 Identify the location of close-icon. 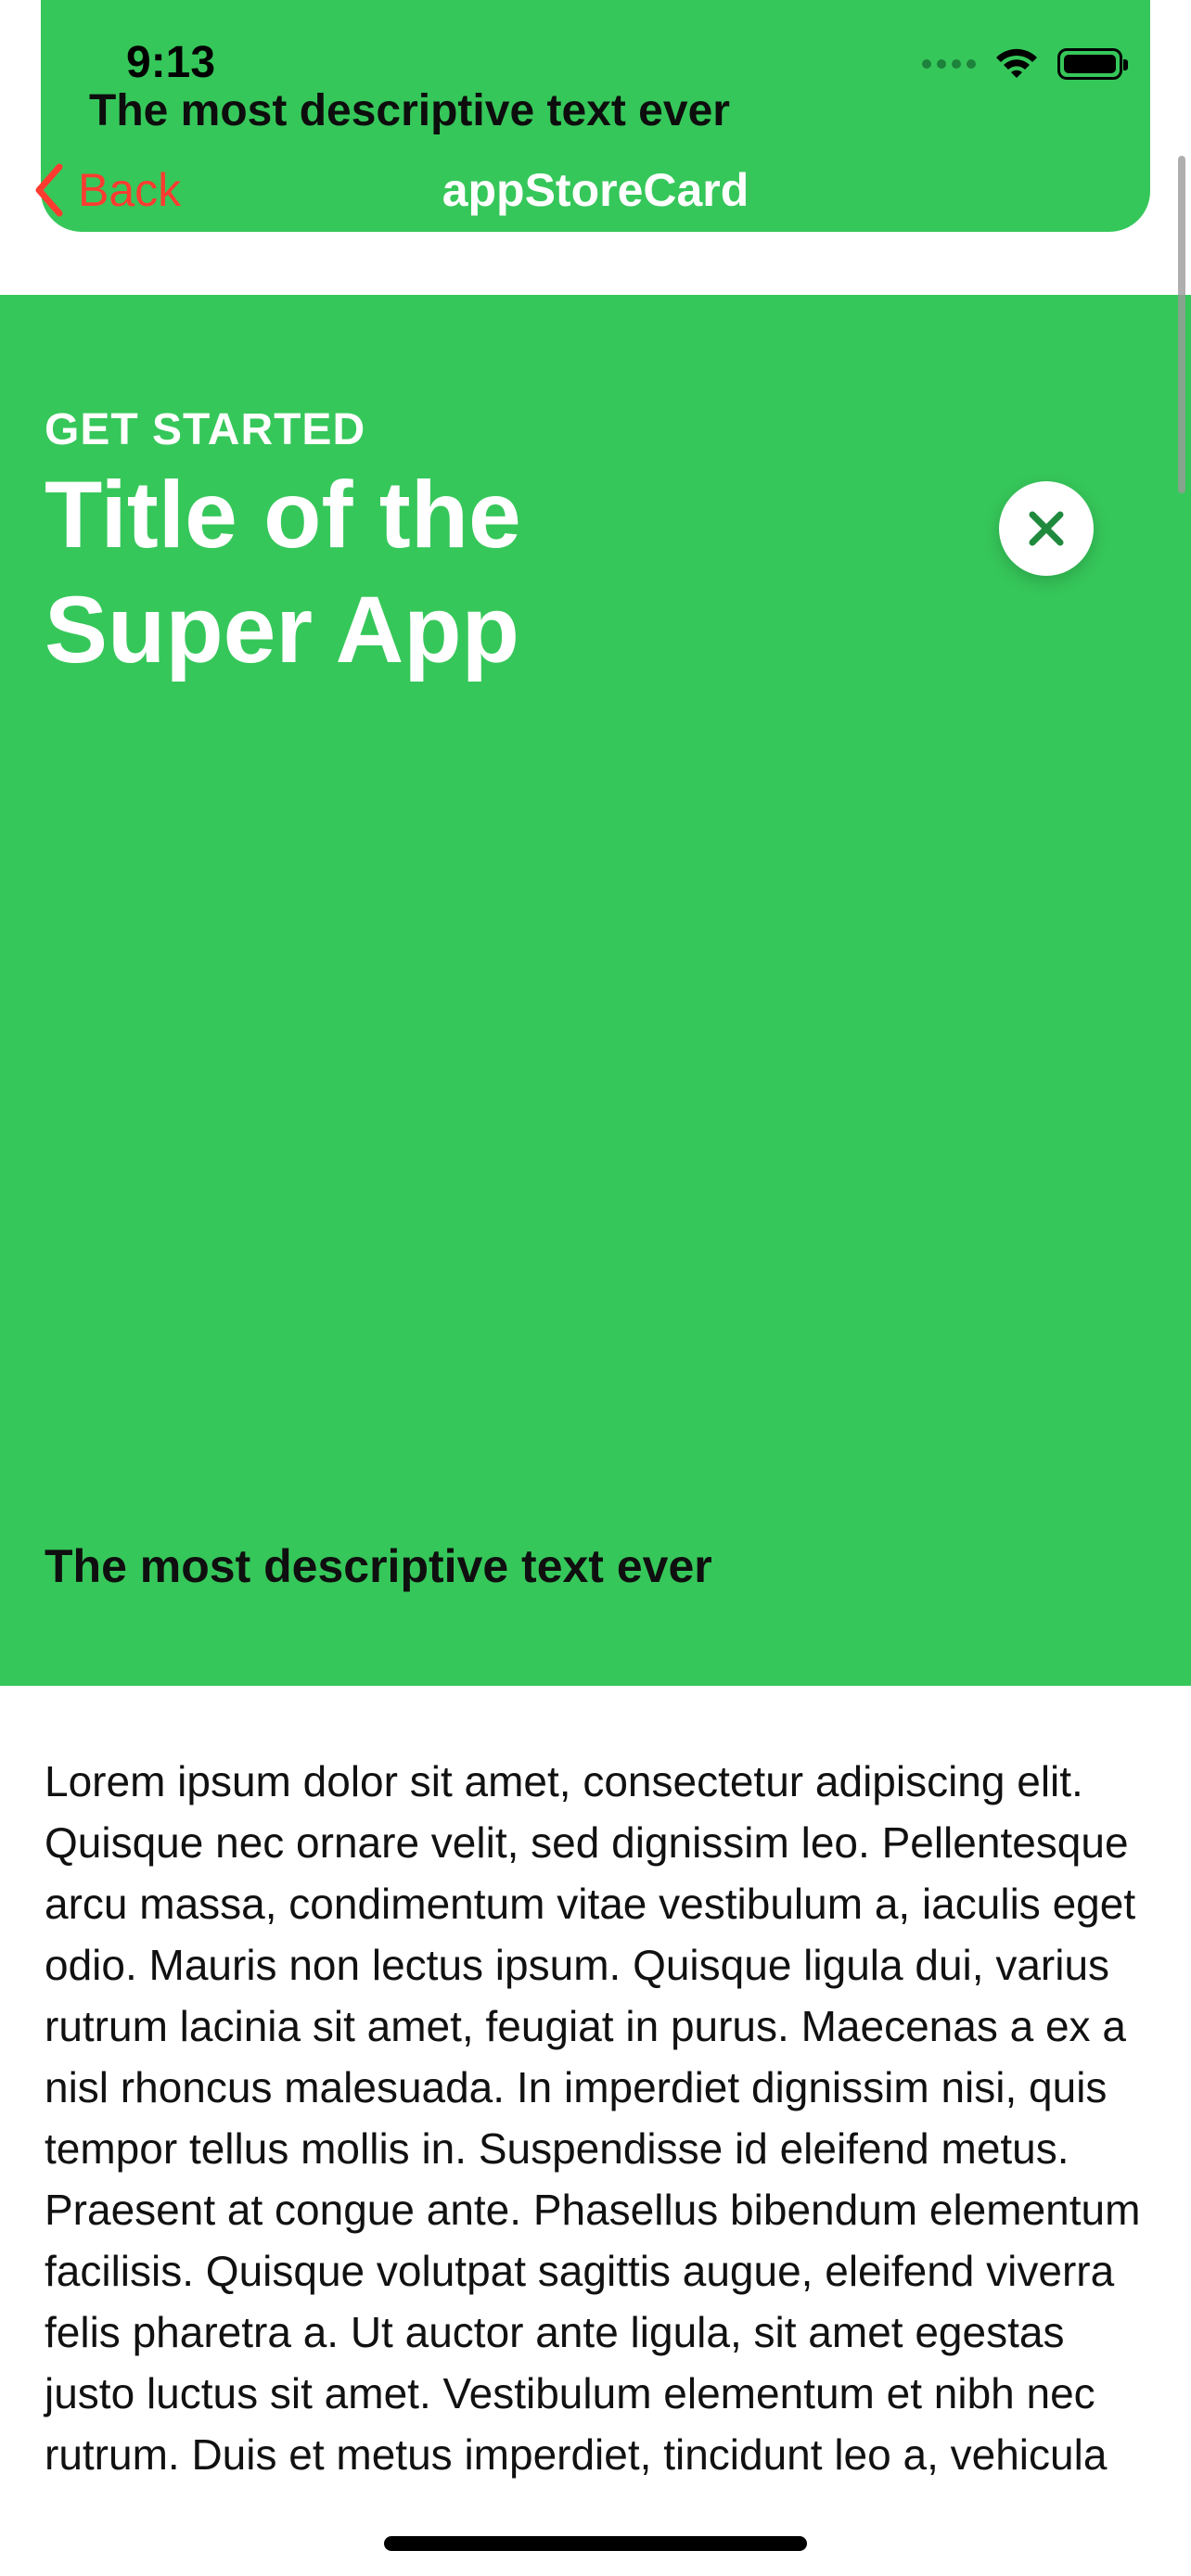
(1047, 528).